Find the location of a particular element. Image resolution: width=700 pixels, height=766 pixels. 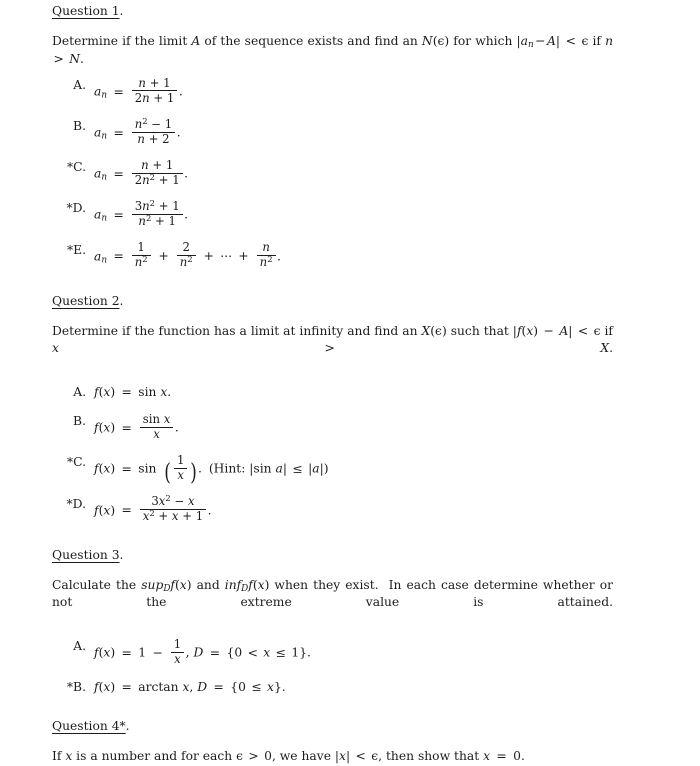

list-item: A. f(x) = 1 − 1x, D = {0 < x ≤ 1}. is located at coordinates (332, 652).